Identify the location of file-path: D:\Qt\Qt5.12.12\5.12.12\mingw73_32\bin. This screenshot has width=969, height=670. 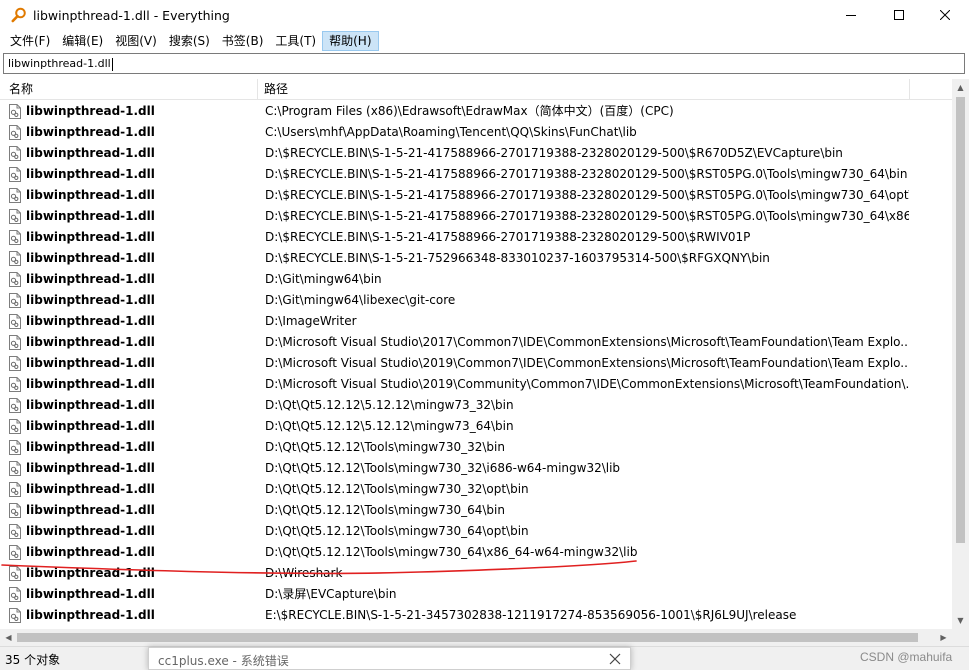
(389, 405).